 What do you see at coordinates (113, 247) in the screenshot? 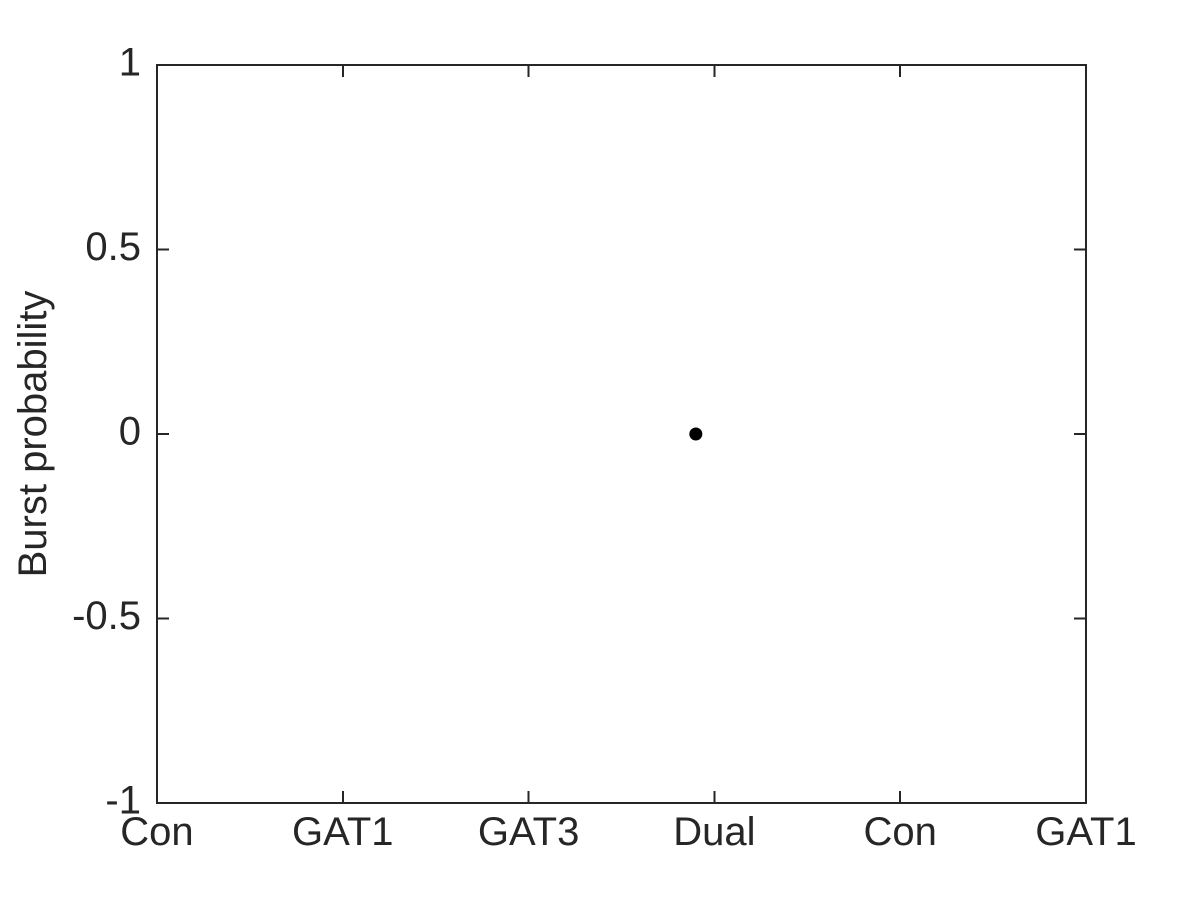
I see `y-tick-label: 0.5` at bounding box center [113, 247].